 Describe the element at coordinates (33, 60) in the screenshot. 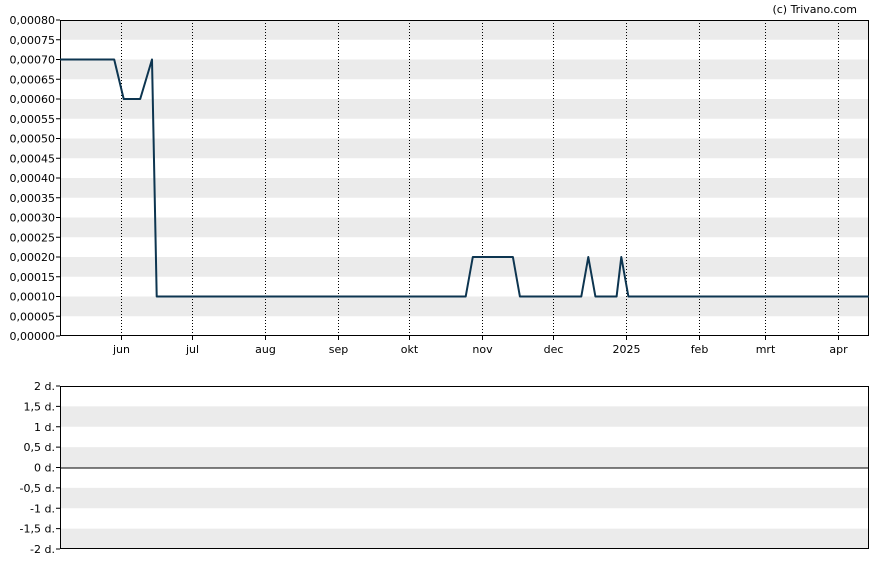

I see `y-tick-label: 0,00070` at that location.